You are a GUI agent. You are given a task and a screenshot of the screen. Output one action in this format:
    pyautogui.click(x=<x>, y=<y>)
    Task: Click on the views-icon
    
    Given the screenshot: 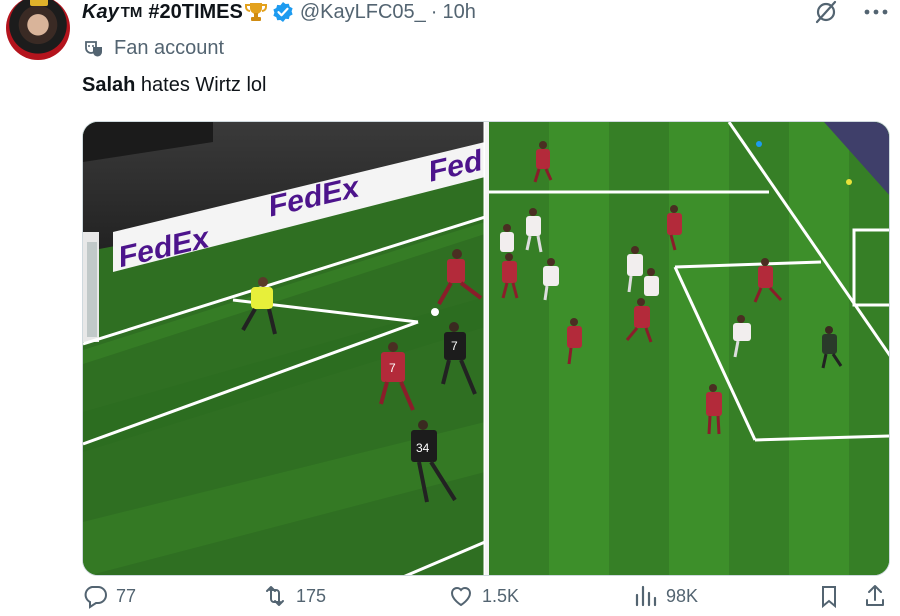 What is the action you would take?
    pyautogui.click(x=645, y=596)
    